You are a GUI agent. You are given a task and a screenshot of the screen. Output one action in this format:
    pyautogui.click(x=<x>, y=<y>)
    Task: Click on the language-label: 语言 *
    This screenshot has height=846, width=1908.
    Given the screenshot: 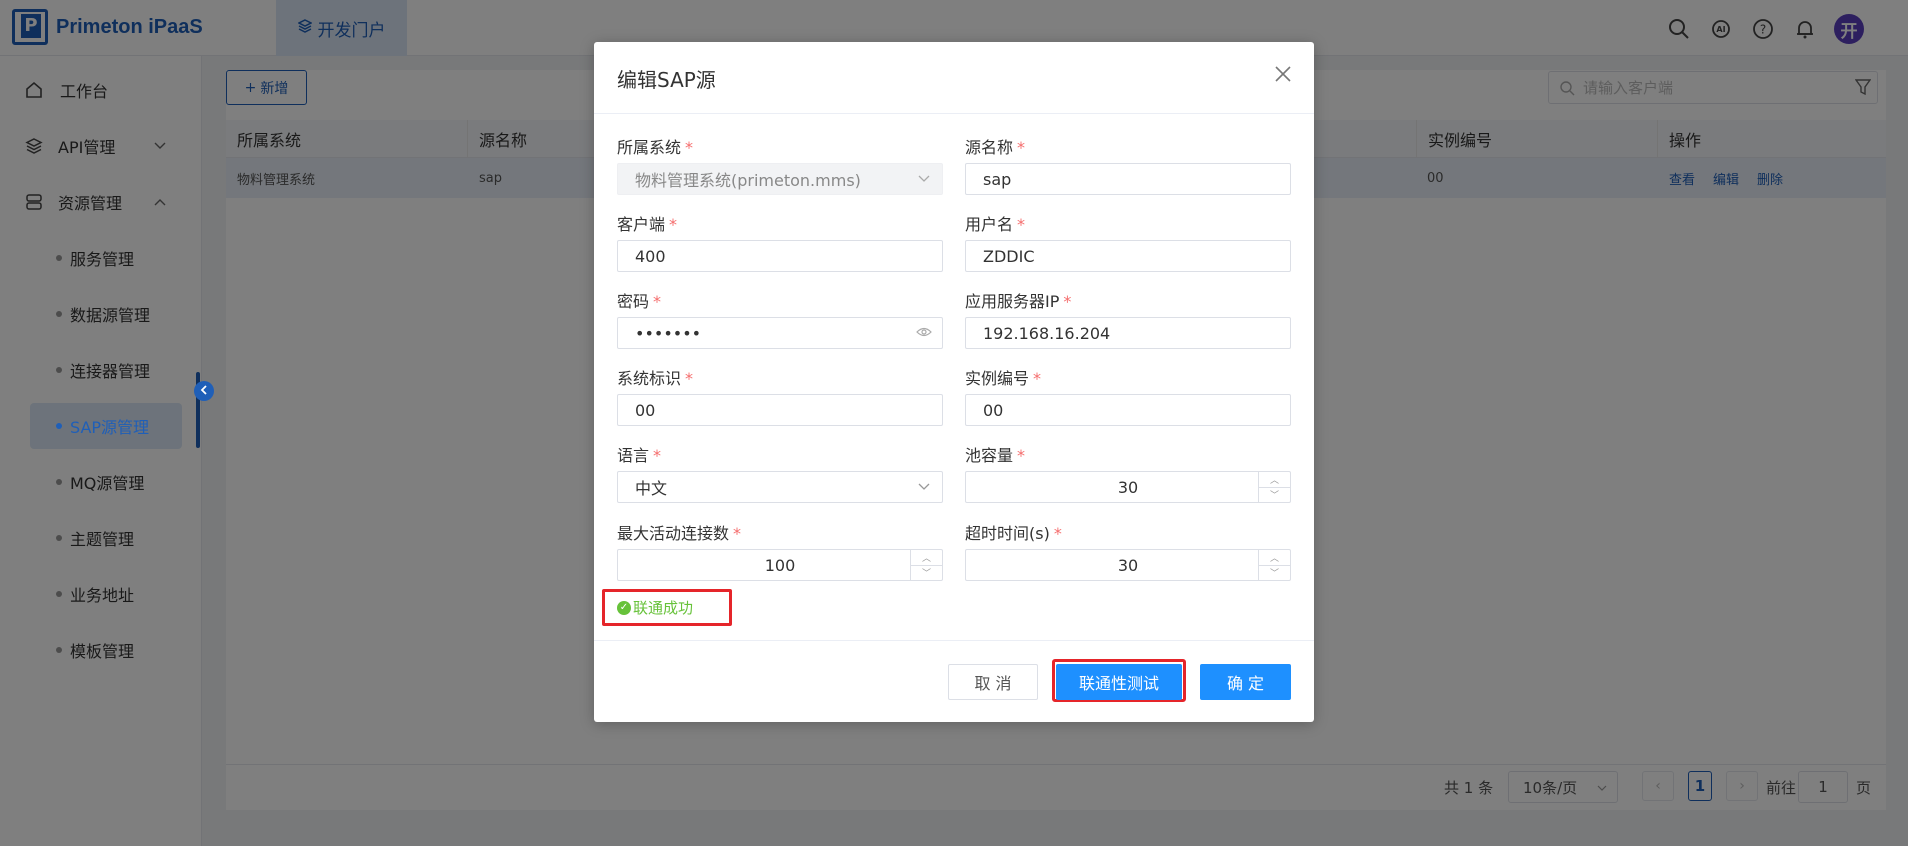 What is the action you would take?
    pyautogui.click(x=639, y=454)
    